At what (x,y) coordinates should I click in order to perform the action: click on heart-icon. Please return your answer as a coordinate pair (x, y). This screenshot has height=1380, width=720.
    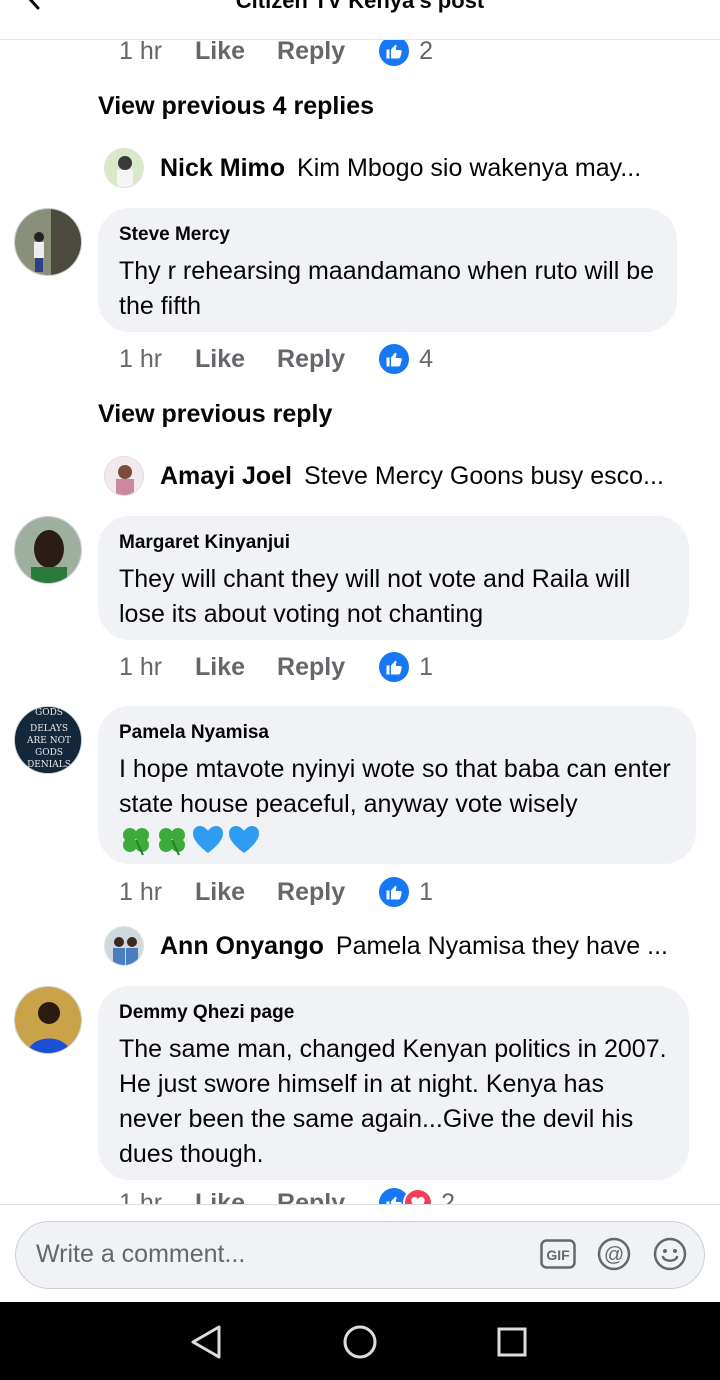
    Looking at the image, I should click on (418, 1196).